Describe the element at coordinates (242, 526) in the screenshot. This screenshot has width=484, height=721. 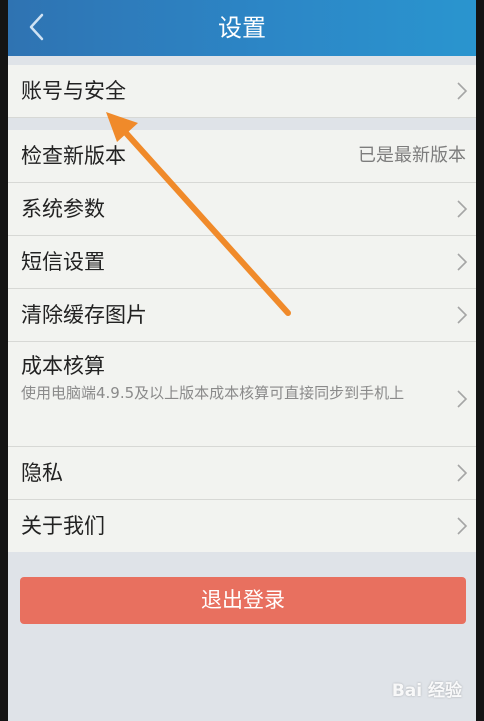
I see `row-about-us: 关于我们` at that location.